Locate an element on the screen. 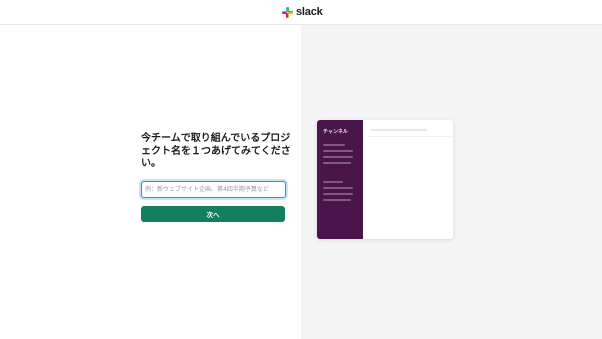 The width and height of the screenshot is (602, 339). next-button: 次へ is located at coordinates (213, 214).